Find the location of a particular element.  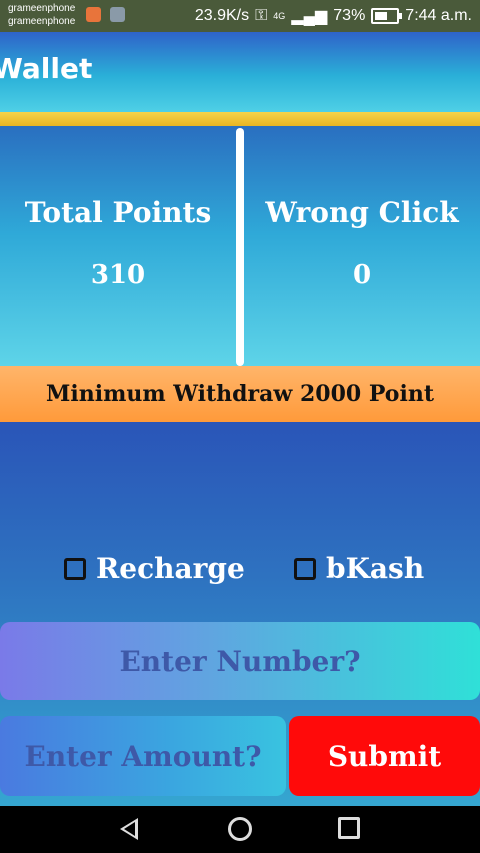

key-icon: ⚿ is located at coordinates (261, 15).